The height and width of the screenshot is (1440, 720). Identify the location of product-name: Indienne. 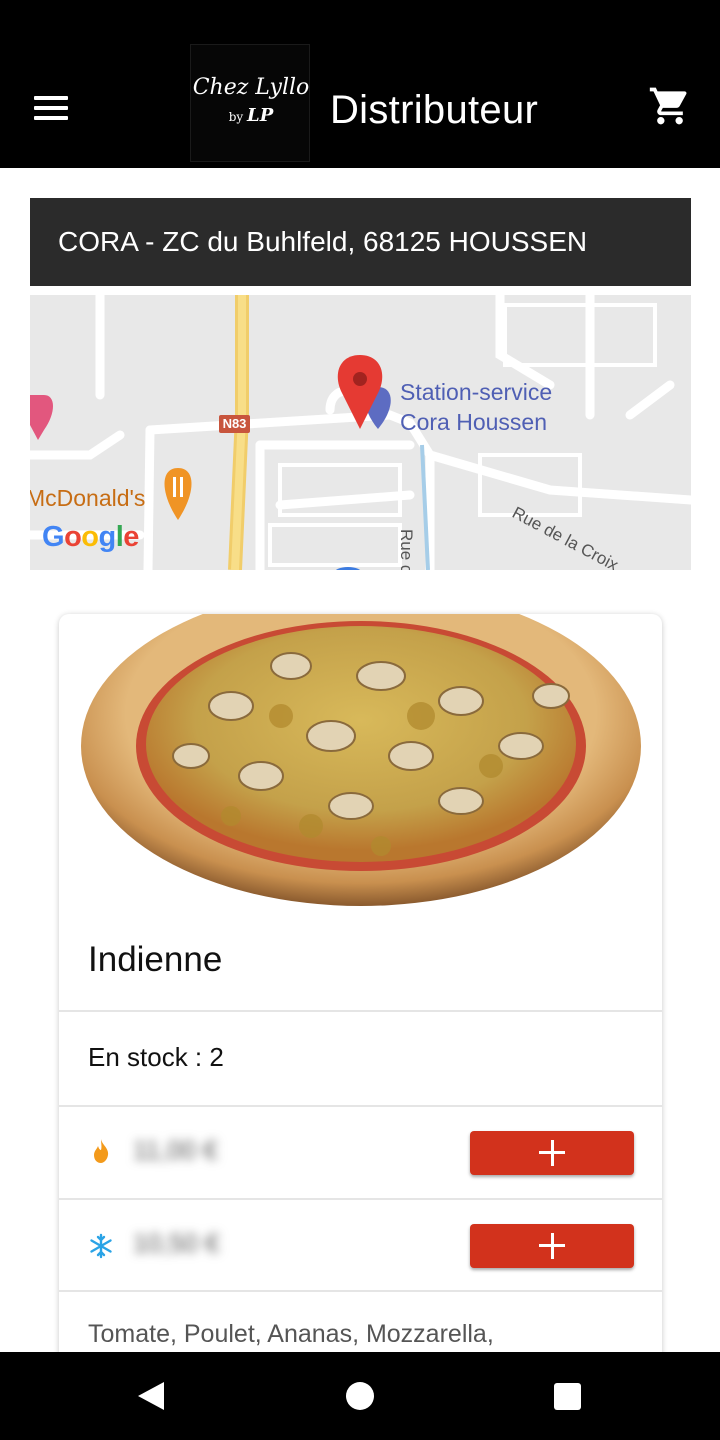
(155, 959).